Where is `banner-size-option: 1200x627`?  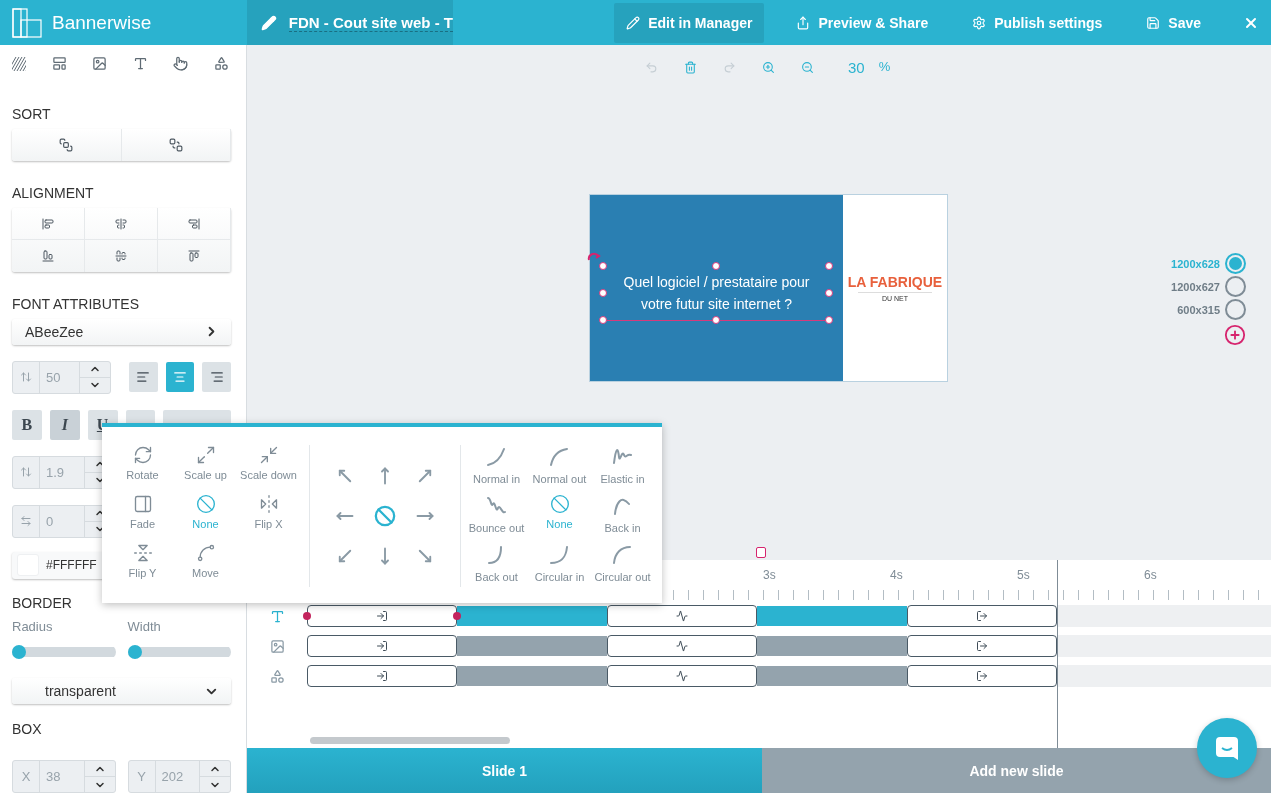 banner-size-option: 1200x627 is located at coordinates (1208, 286).